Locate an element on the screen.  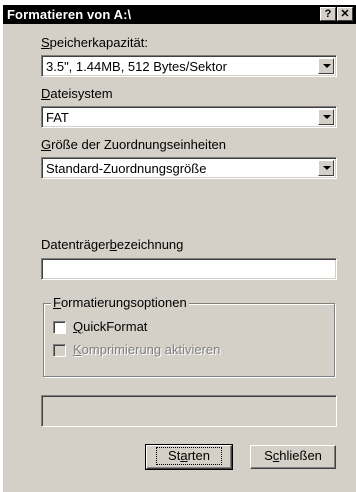
compress-accel: K is located at coordinates (77, 349).